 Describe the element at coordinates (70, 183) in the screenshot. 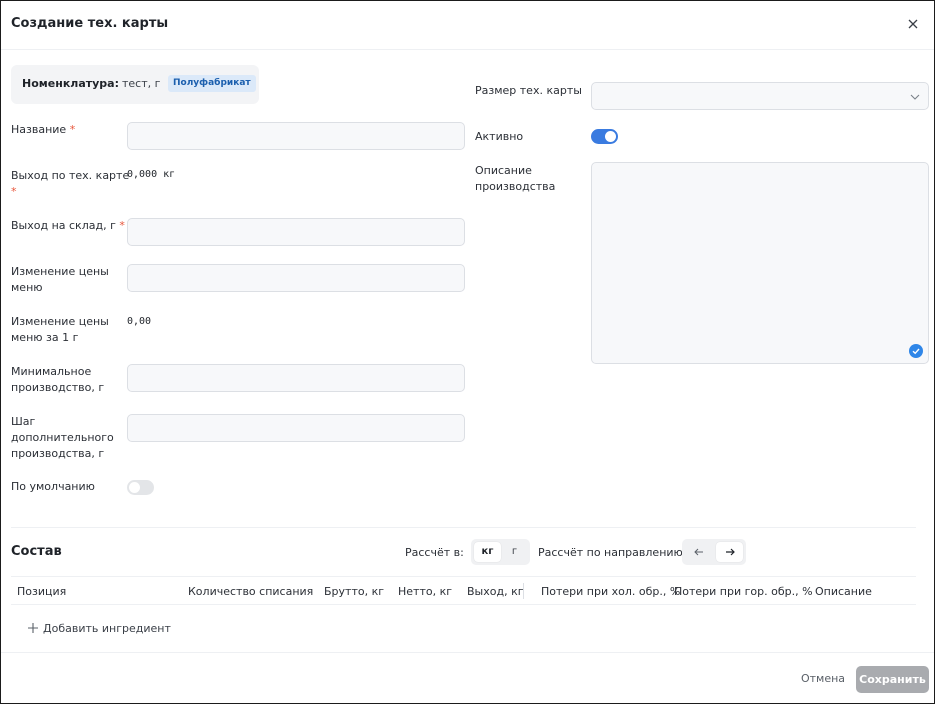

I see `yield-card-label: Выход по тех. карте *` at that location.